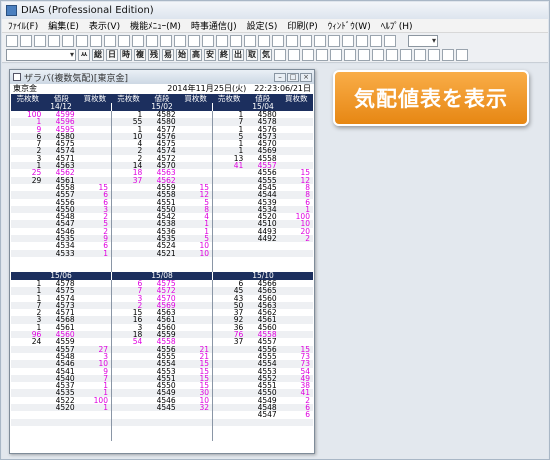 The width and height of the screenshot is (550, 460). Describe the element at coordinates (168, 55) in the screenshot. I see `chart-type-button-6: 易` at that location.